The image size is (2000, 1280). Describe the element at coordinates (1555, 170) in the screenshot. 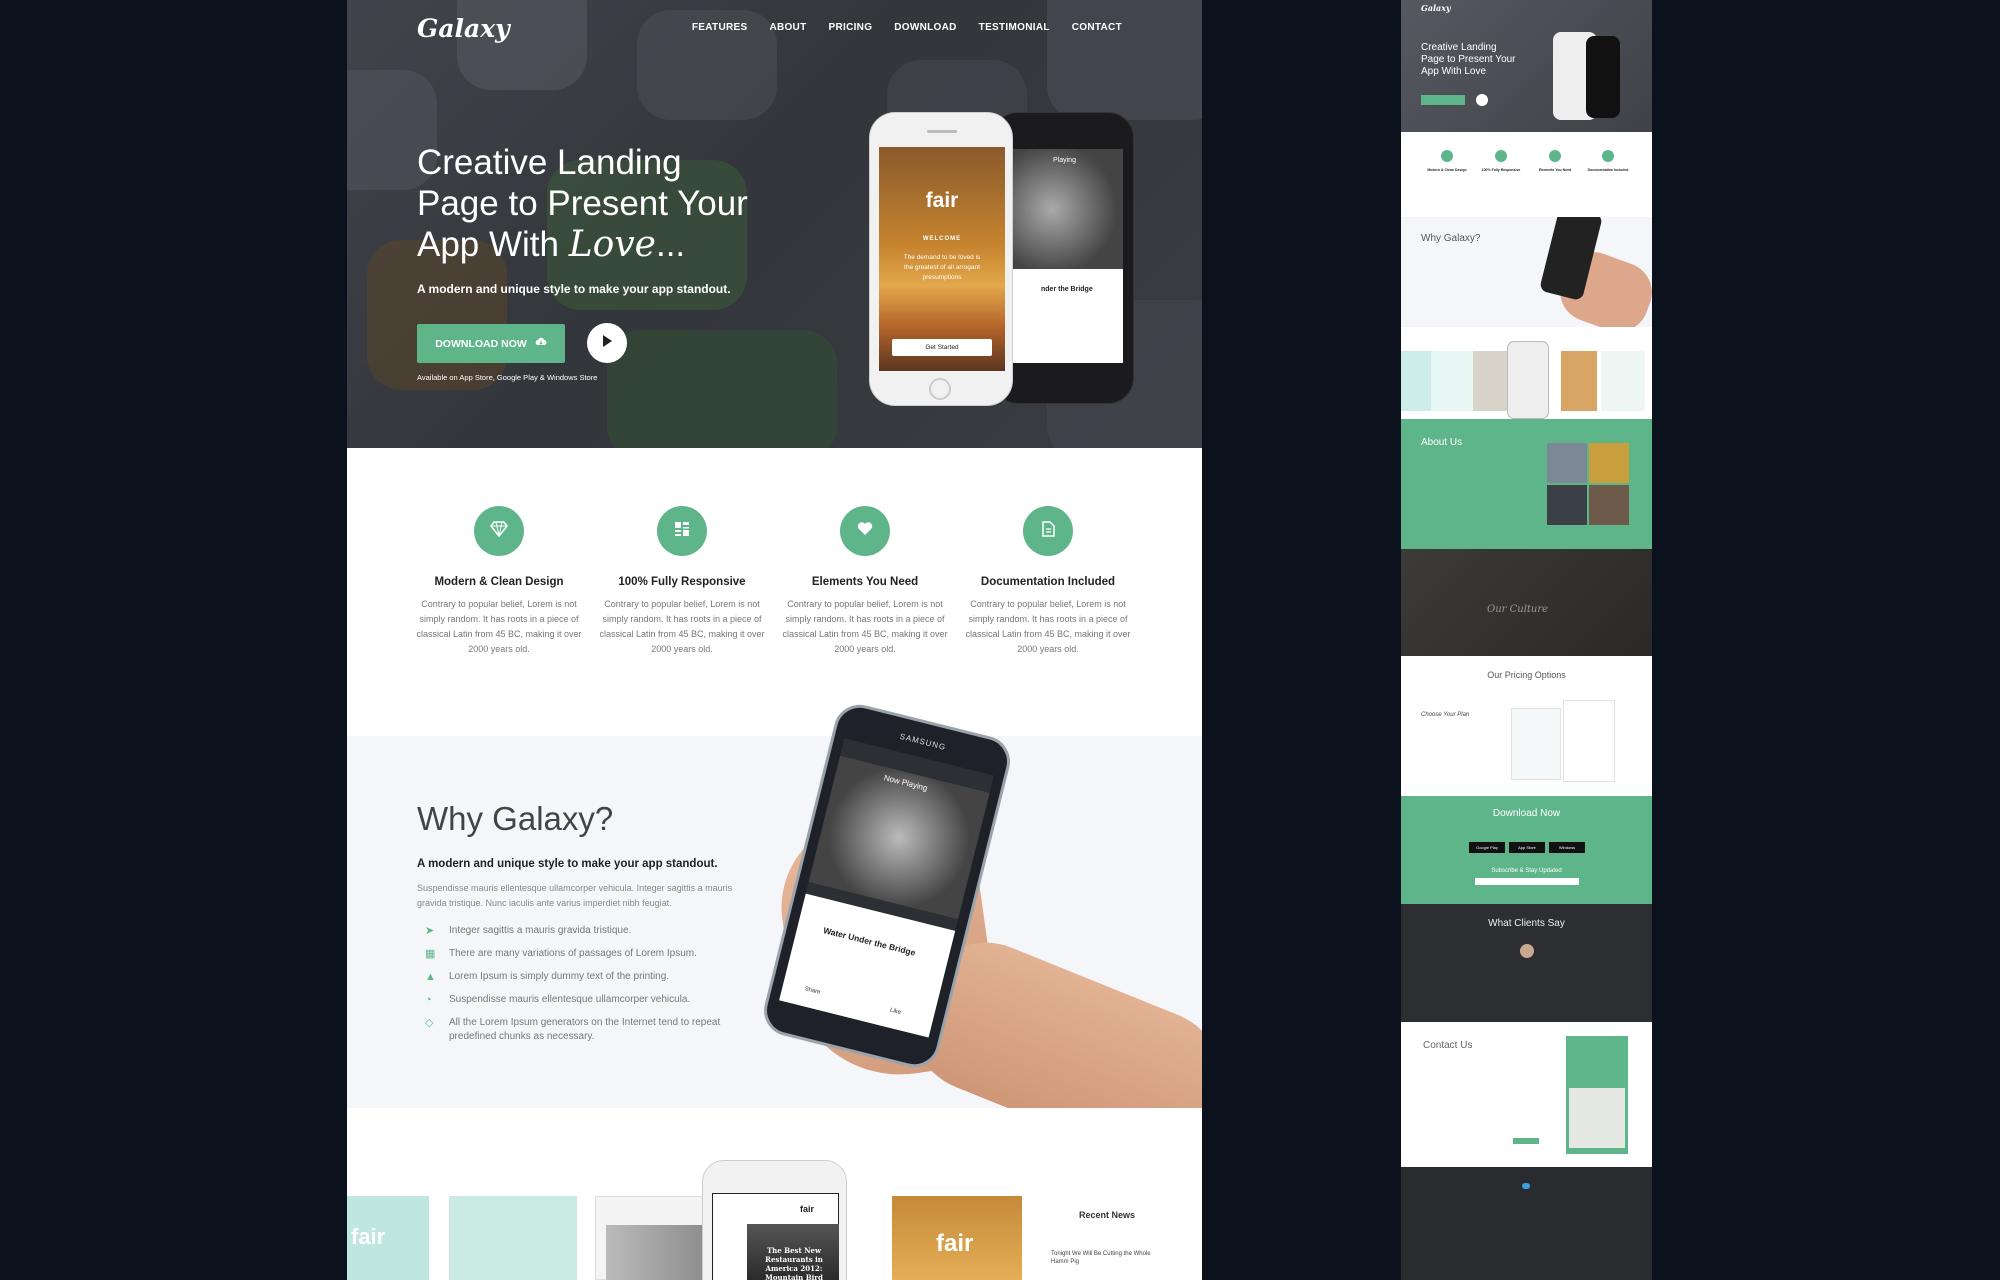

I see `thumb-feature-title: Elements You Need` at that location.